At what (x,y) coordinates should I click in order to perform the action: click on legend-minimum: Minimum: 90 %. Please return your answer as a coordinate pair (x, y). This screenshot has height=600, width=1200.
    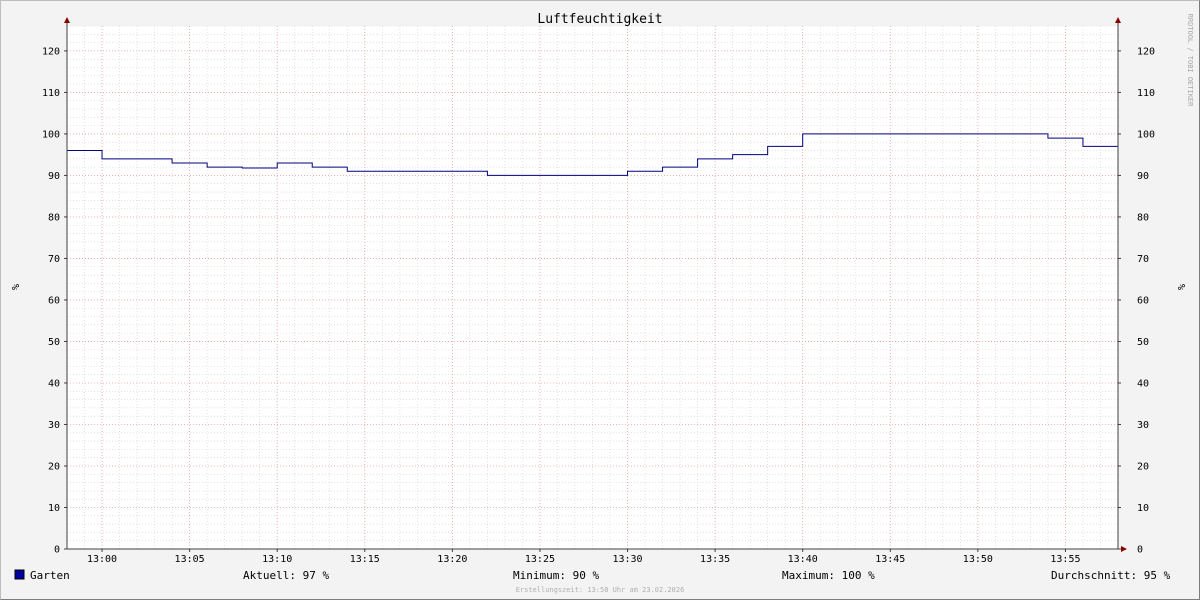
    Looking at the image, I should click on (556, 575).